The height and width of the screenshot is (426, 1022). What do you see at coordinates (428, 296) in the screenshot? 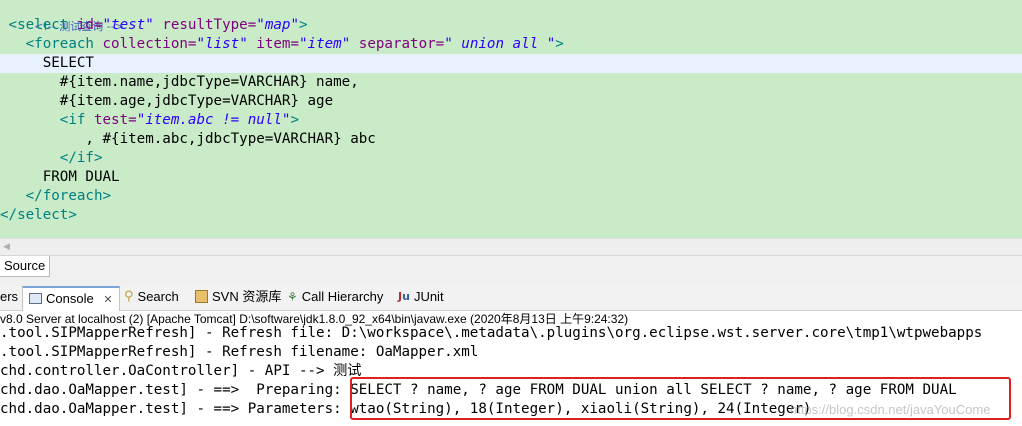
I see `tab-junit-label: JUnit` at bounding box center [428, 296].